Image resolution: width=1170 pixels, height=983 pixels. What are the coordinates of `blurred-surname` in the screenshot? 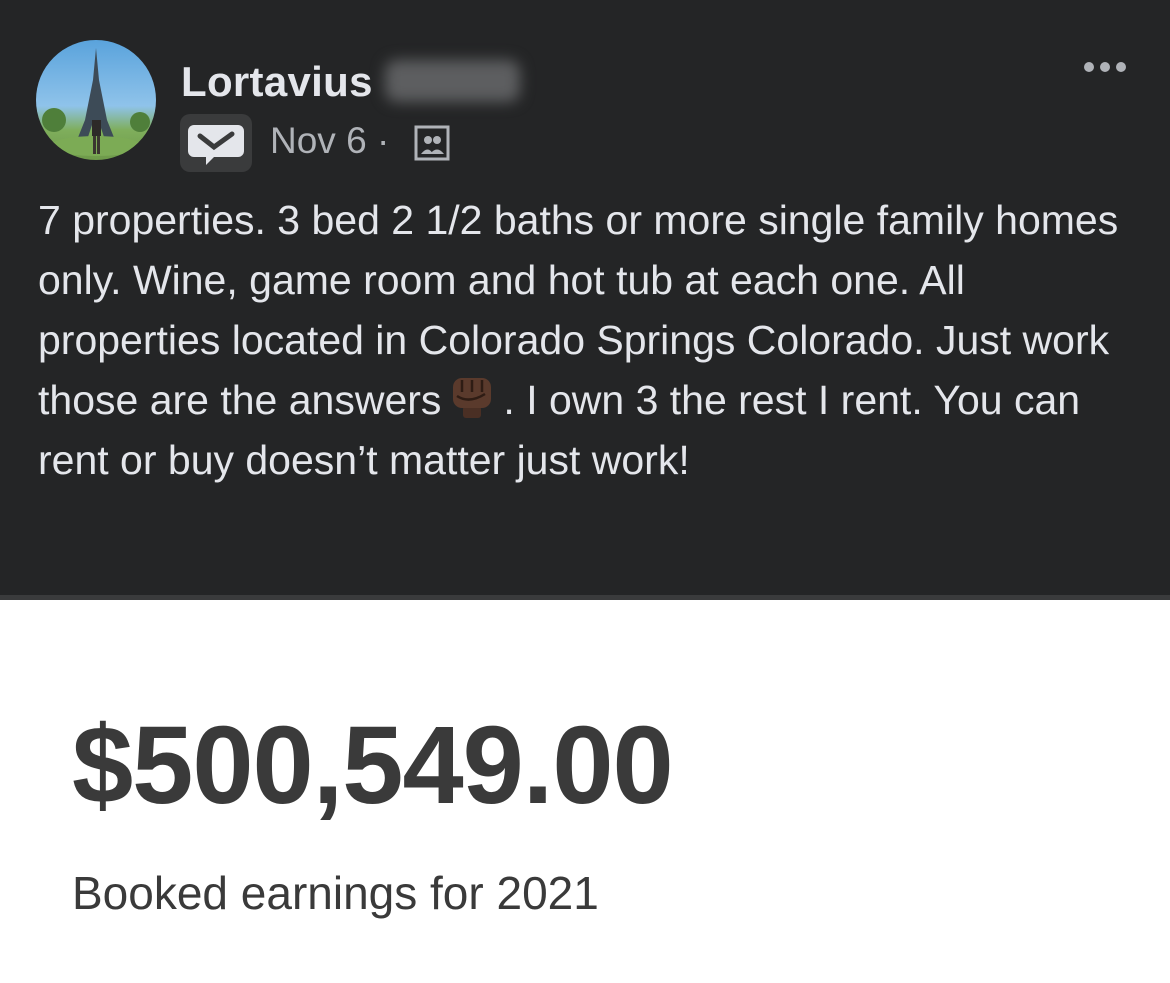 It's located at (452, 81).